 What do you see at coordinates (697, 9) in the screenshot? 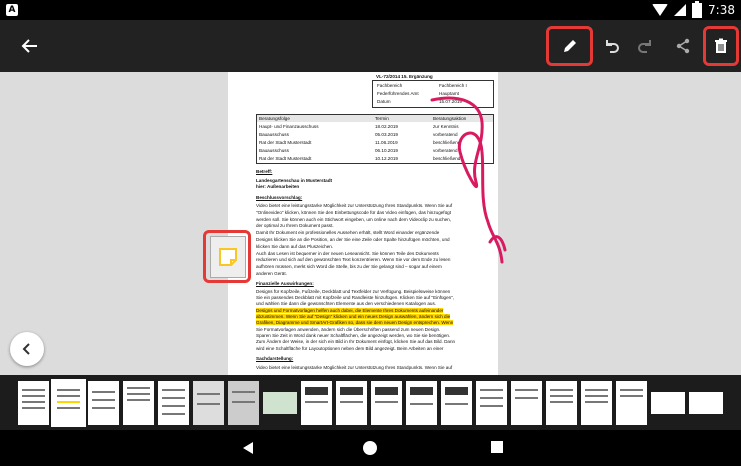
I see `battery-icon` at bounding box center [697, 9].